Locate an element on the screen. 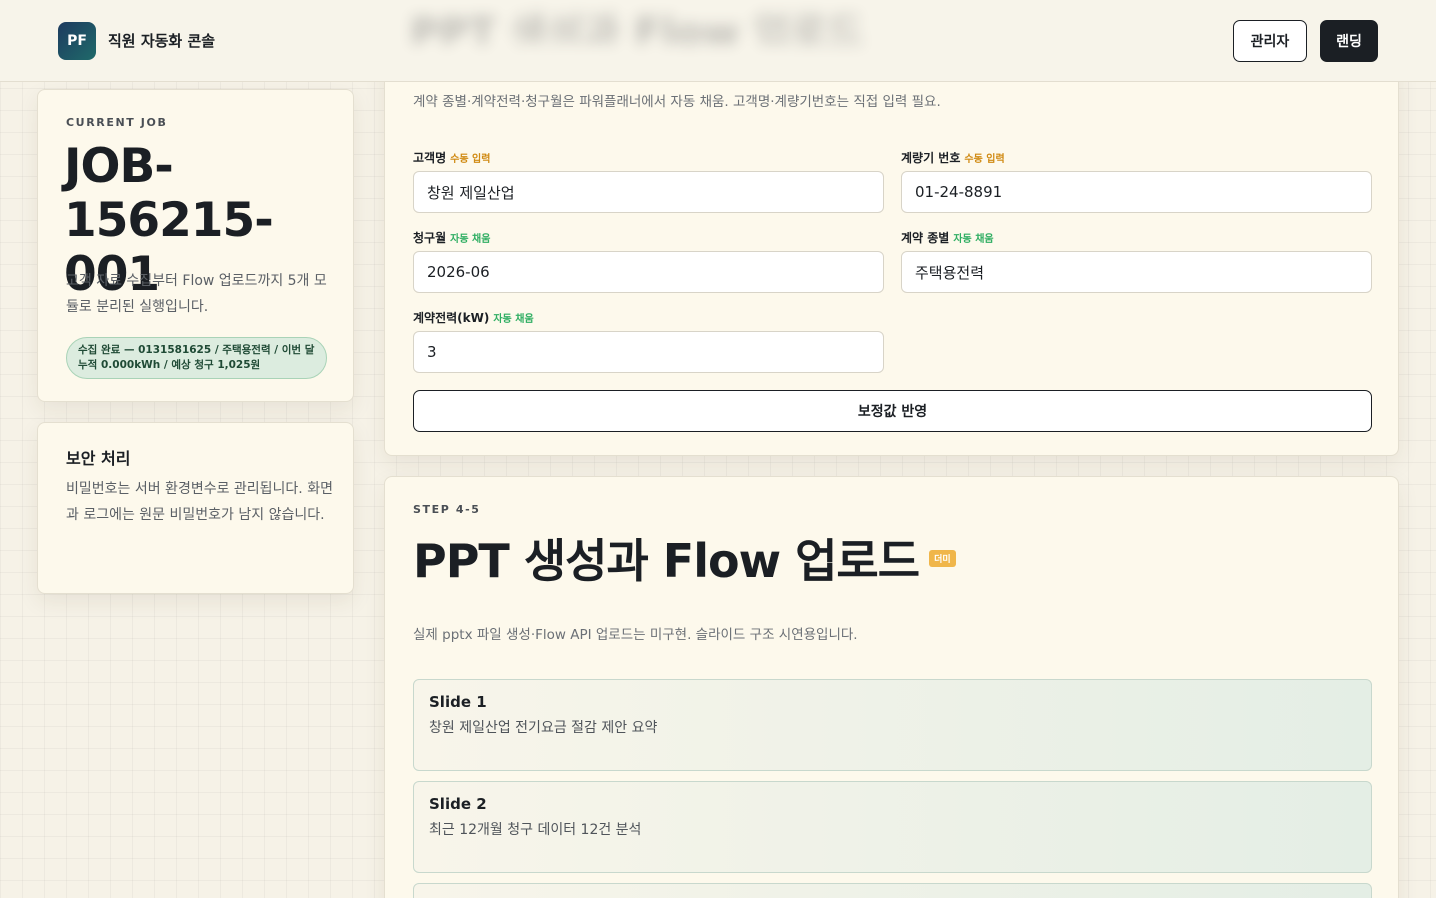  customer-name-label-text: 고객명 is located at coordinates (430, 158).